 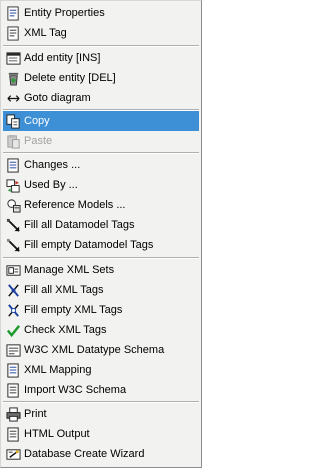 I want to click on paste-icon, so click(x=13, y=141).